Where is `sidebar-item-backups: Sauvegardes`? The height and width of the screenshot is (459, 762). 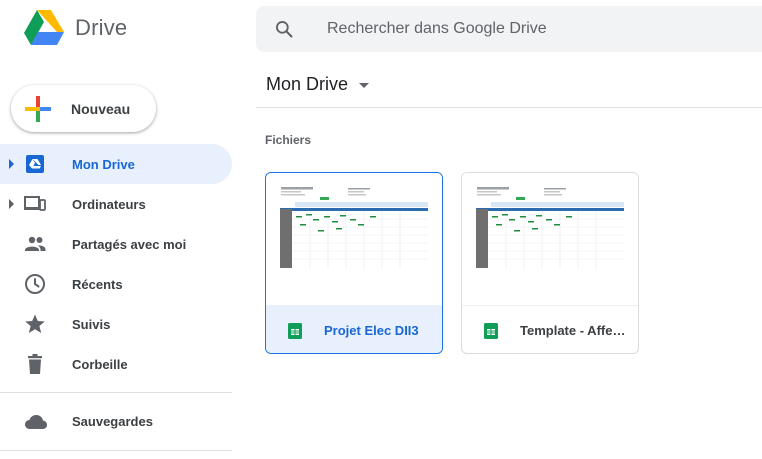 sidebar-item-backups: Sauvegardes is located at coordinates (116, 422).